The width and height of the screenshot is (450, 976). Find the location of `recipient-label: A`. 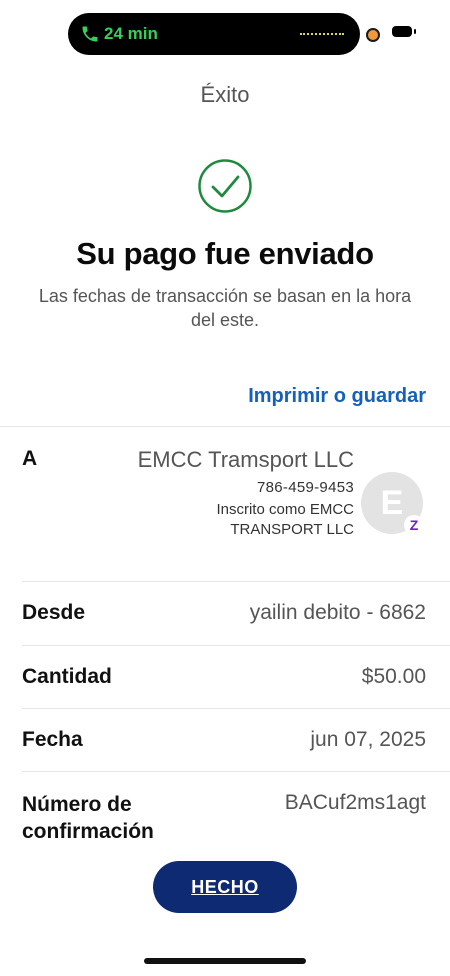

recipient-label: A is located at coordinates (30, 458).